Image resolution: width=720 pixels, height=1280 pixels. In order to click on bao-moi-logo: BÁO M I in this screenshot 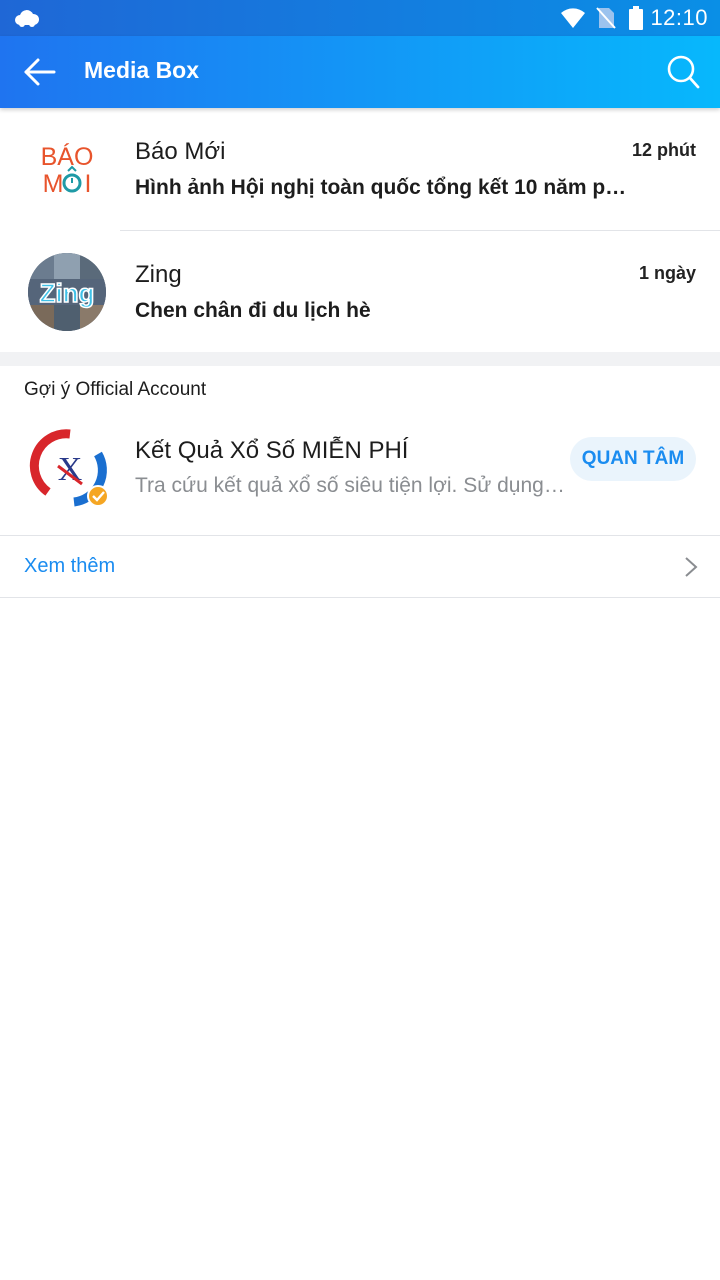, I will do `click(67, 169)`.